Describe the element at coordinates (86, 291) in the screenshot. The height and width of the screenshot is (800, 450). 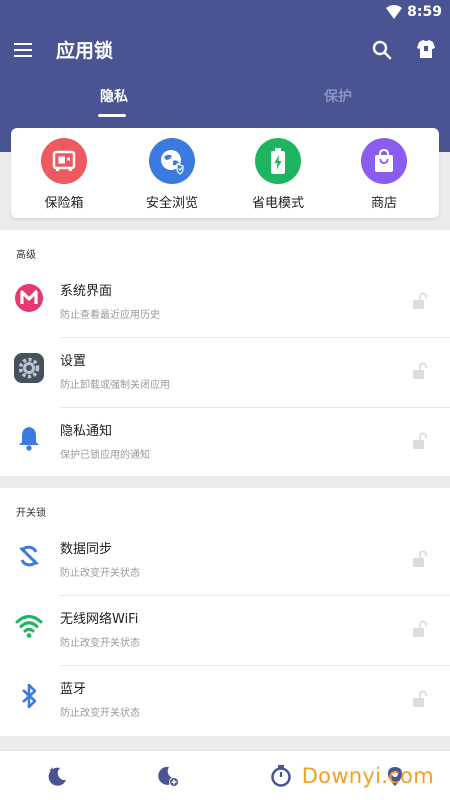
I see `item-title: 系统界面` at that location.